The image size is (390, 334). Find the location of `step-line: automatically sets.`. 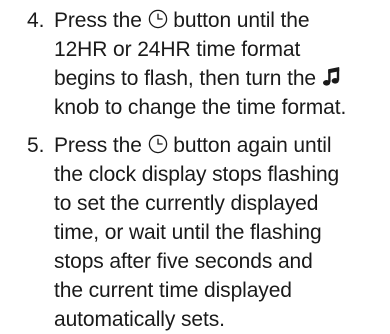

step-line: automatically sets. is located at coordinates (139, 319).